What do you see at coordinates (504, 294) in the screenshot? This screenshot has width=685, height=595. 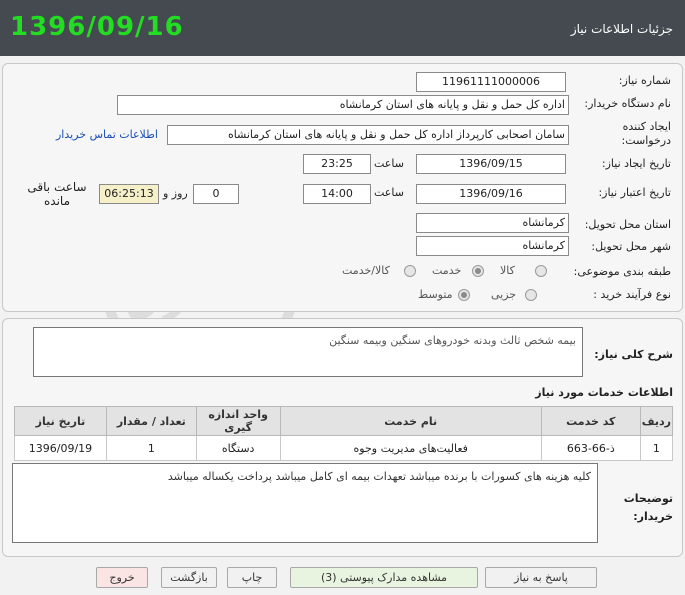 I see `process-option-minor: جزیی` at bounding box center [504, 294].